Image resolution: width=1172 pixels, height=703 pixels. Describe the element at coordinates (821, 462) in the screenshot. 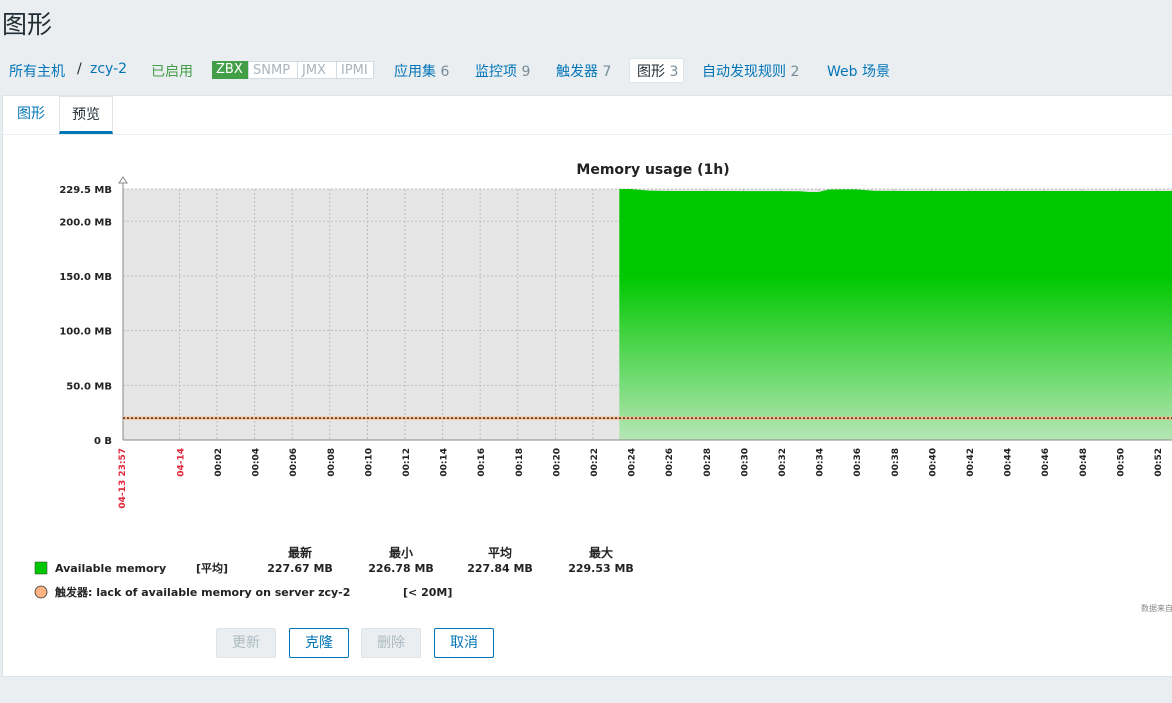

I see `x-tick-label: 00:34` at that location.